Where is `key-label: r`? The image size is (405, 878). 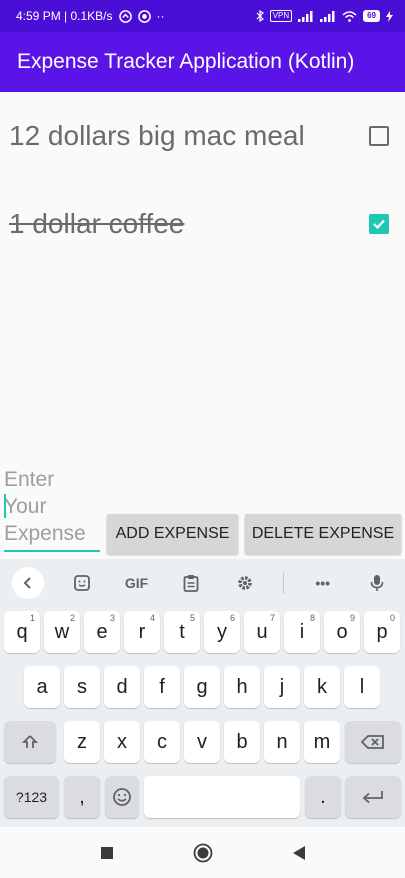
key-label: r is located at coordinates (142, 631).